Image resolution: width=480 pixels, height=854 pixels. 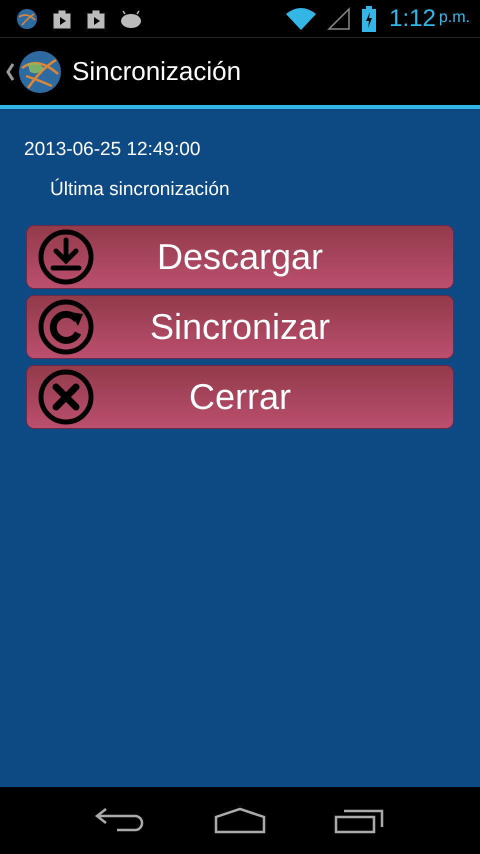 I want to click on wifi-icon, so click(x=301, y=18).